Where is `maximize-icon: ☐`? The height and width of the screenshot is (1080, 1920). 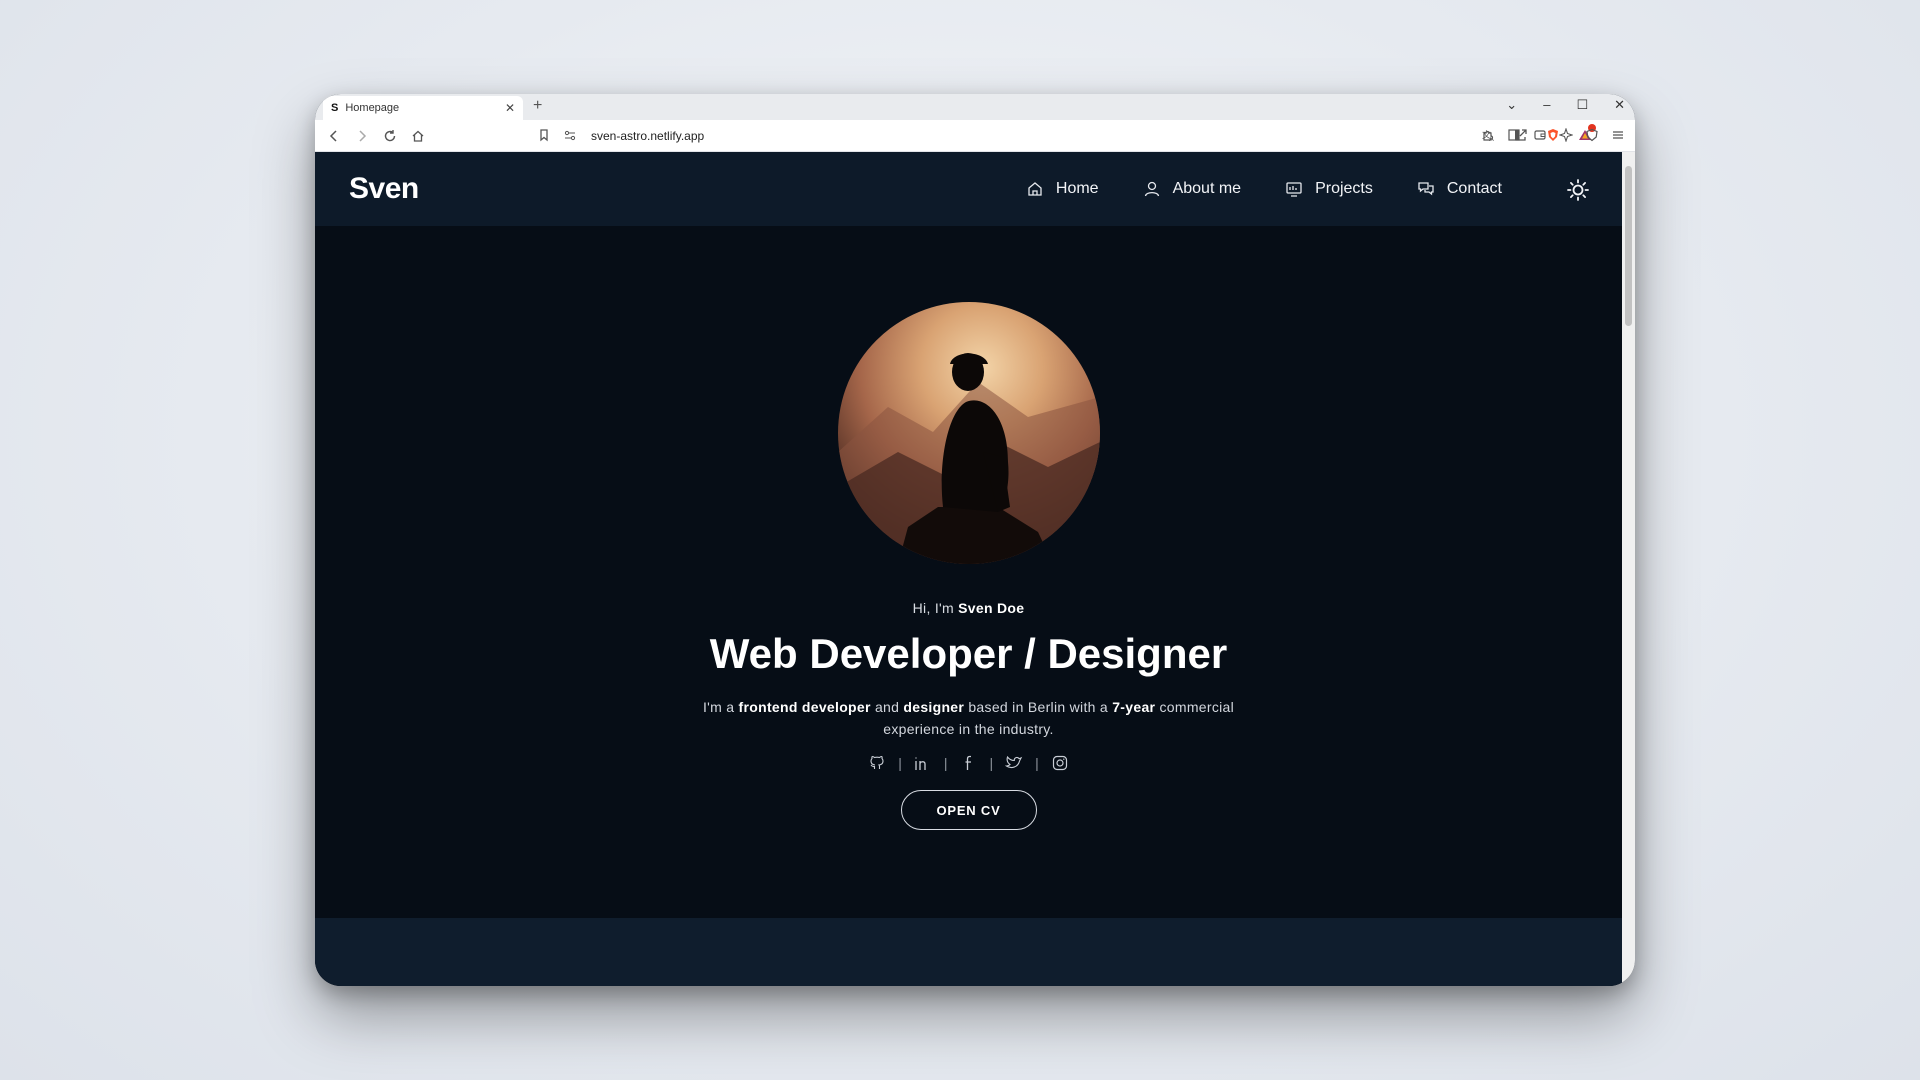
maximize-icon: ☐ is located at coordinates (1582, 105).